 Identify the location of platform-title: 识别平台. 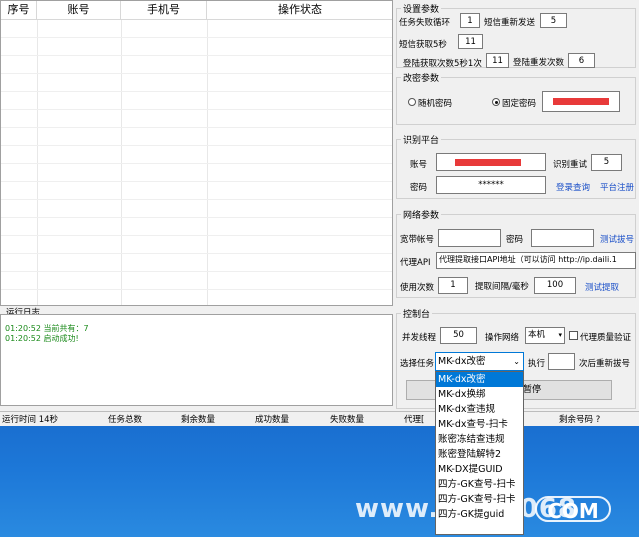
(421, 139).